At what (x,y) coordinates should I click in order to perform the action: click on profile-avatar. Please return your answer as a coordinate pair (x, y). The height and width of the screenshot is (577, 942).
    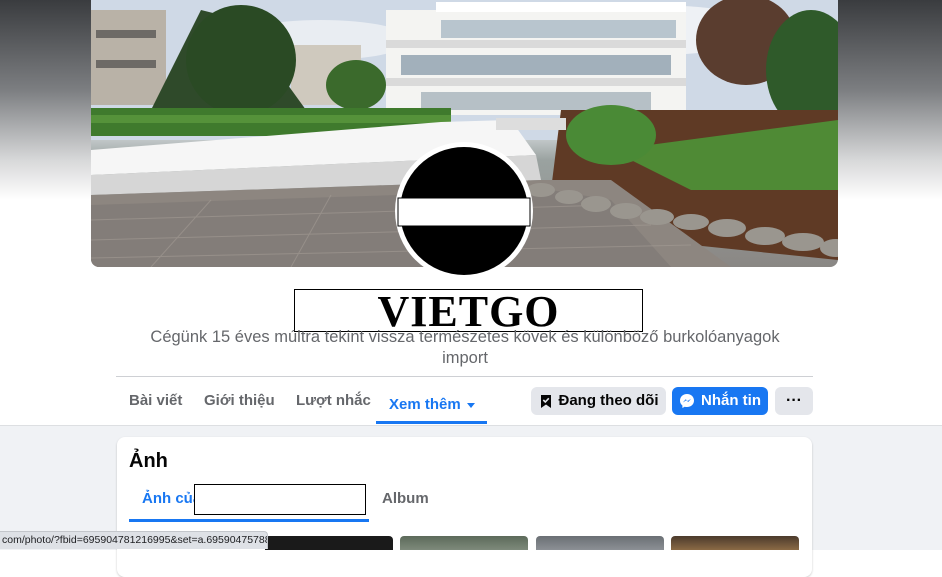
    Looking at the image, I should click on (464, 211).